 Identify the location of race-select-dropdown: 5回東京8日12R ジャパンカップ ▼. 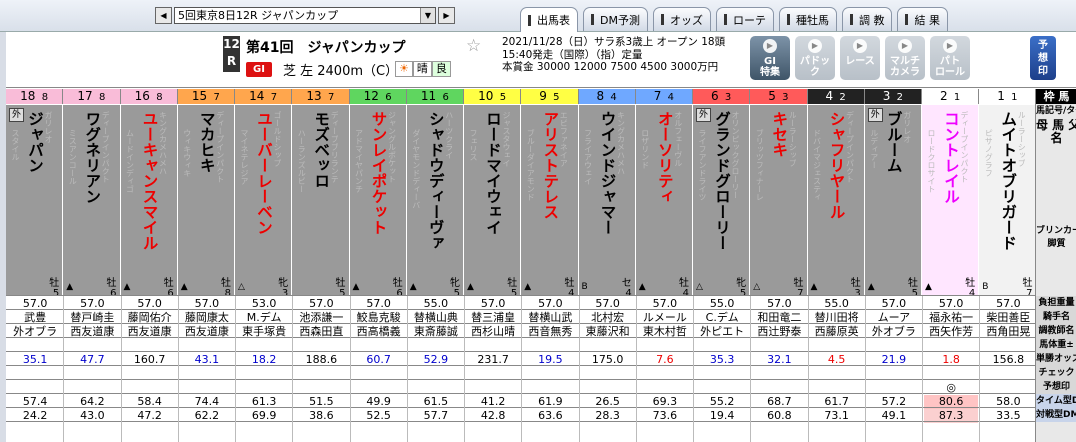
(305, 15).